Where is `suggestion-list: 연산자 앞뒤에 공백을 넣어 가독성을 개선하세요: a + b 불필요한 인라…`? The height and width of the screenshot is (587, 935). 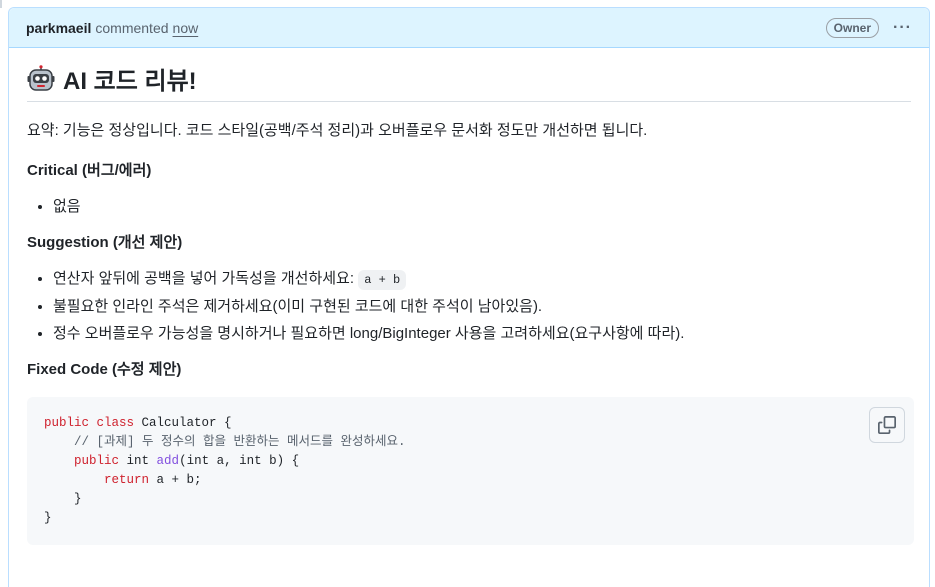 suggestion-list: 연산자 앞뒤에 공백을 넣어 가독성을 개선하세요: a + b 불필요한 인라… is located at coordinates (469, 306).